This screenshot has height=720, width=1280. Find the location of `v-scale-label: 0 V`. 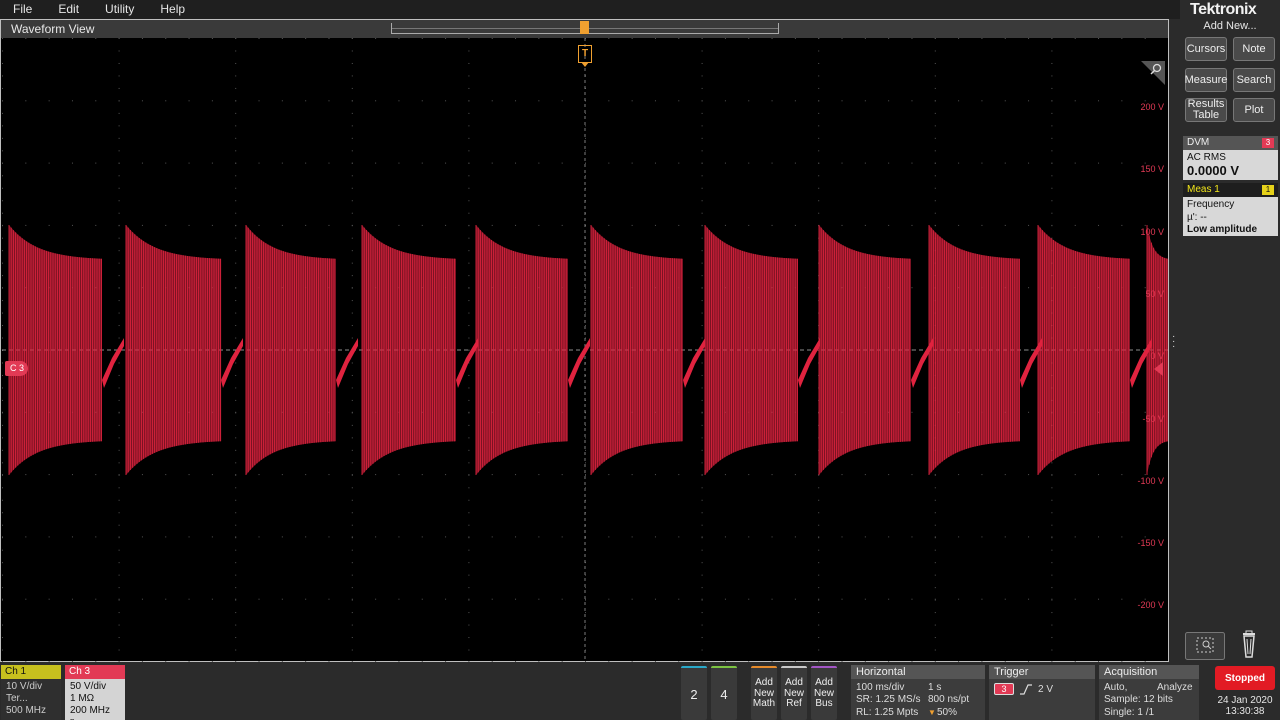

v-scale-label: 0 V is located at coordinates (1157, 356).